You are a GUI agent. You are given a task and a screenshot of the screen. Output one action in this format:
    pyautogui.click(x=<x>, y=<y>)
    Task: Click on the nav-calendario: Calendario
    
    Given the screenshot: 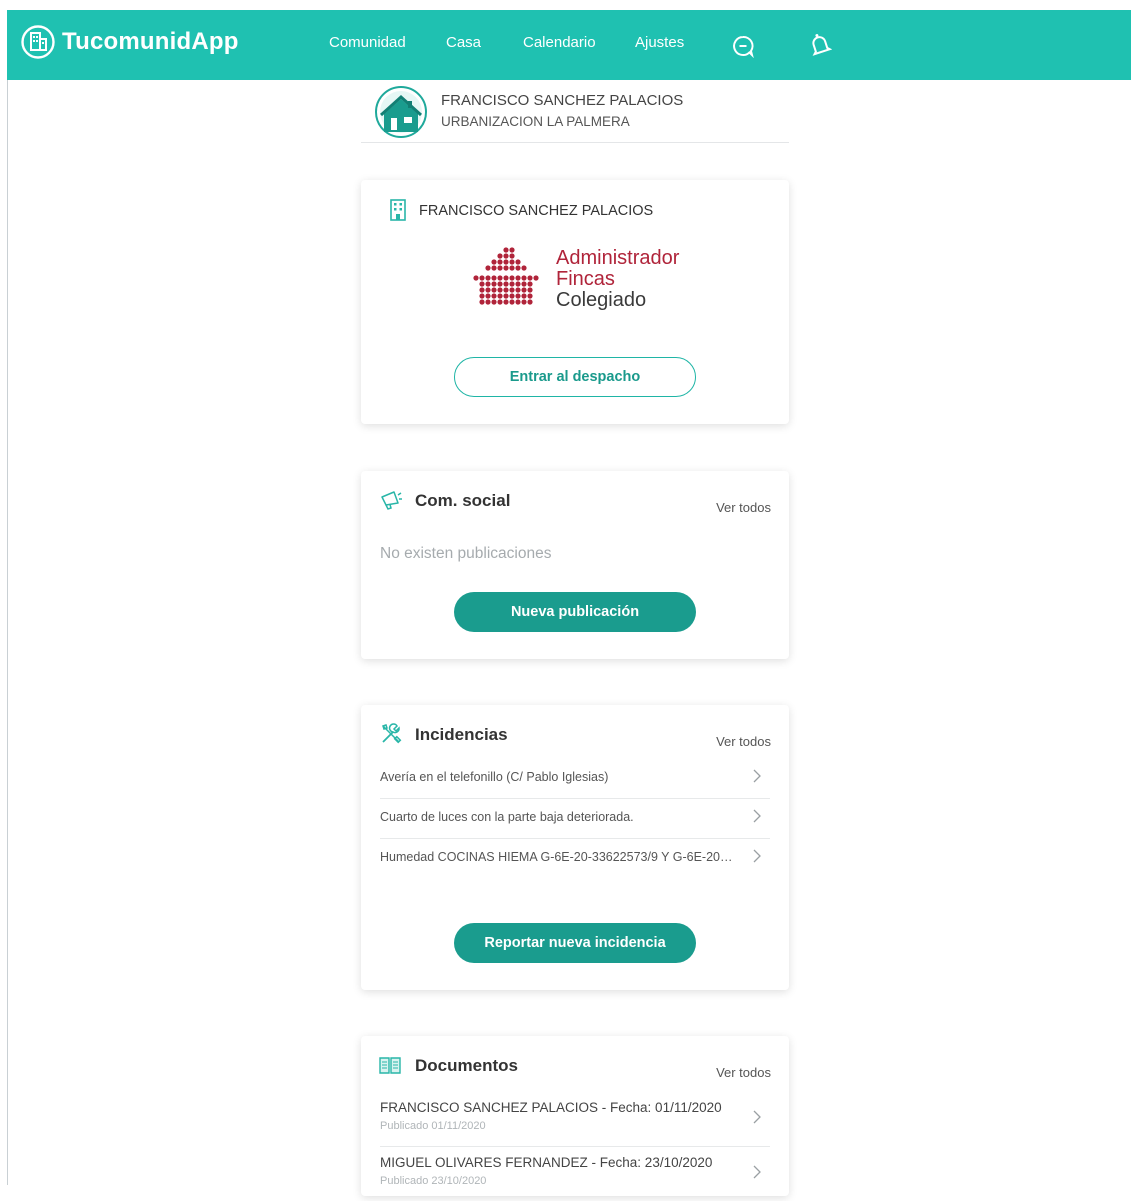 What is the action you would take?
    pyautogui.click(x=559, y=42)
    